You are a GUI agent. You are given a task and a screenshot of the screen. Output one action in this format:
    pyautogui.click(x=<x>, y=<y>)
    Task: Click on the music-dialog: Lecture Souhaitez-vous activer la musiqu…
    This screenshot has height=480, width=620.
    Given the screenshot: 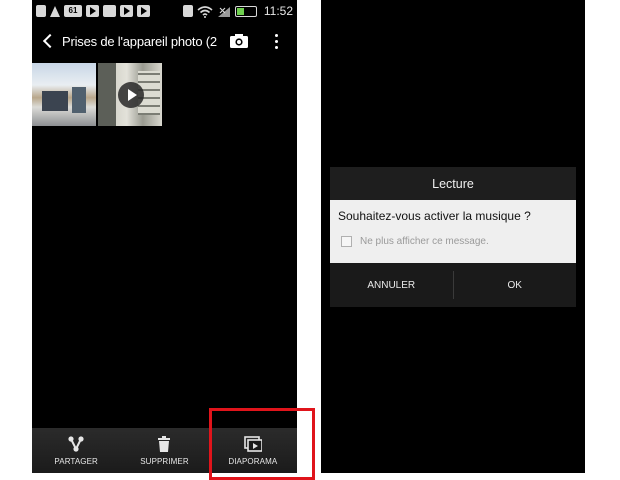 What is the action you would take?
    pyautogui.click(x=453, y=237)
    